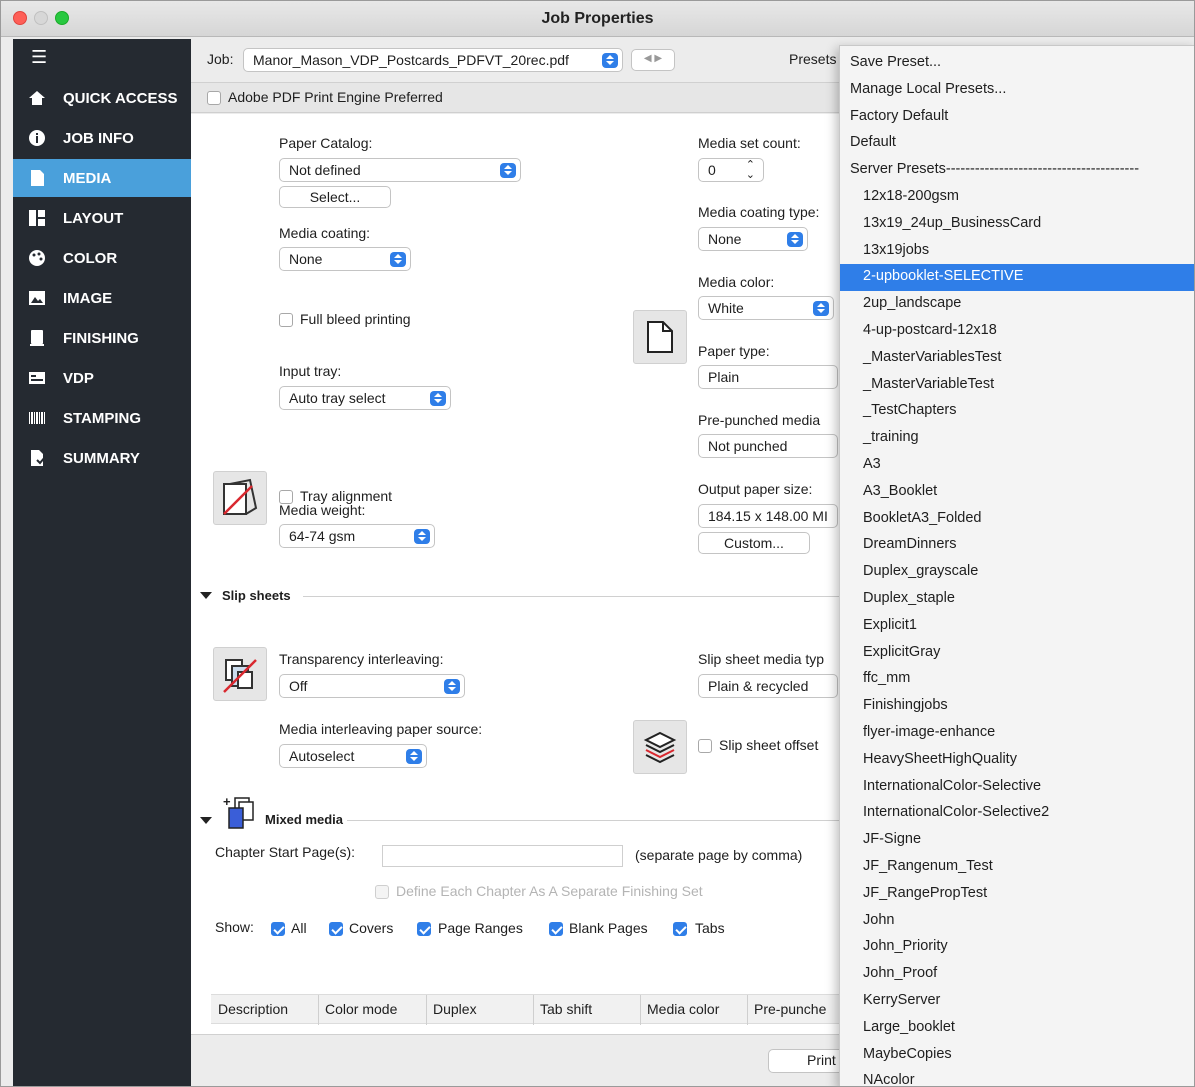 The image size is (1195, 1087). What do you see at coordinates (1017, 358) in the screenshot?
I see `menu-item-server-preset: _MasterVariablesTest` at bounding box center [1017, 358].